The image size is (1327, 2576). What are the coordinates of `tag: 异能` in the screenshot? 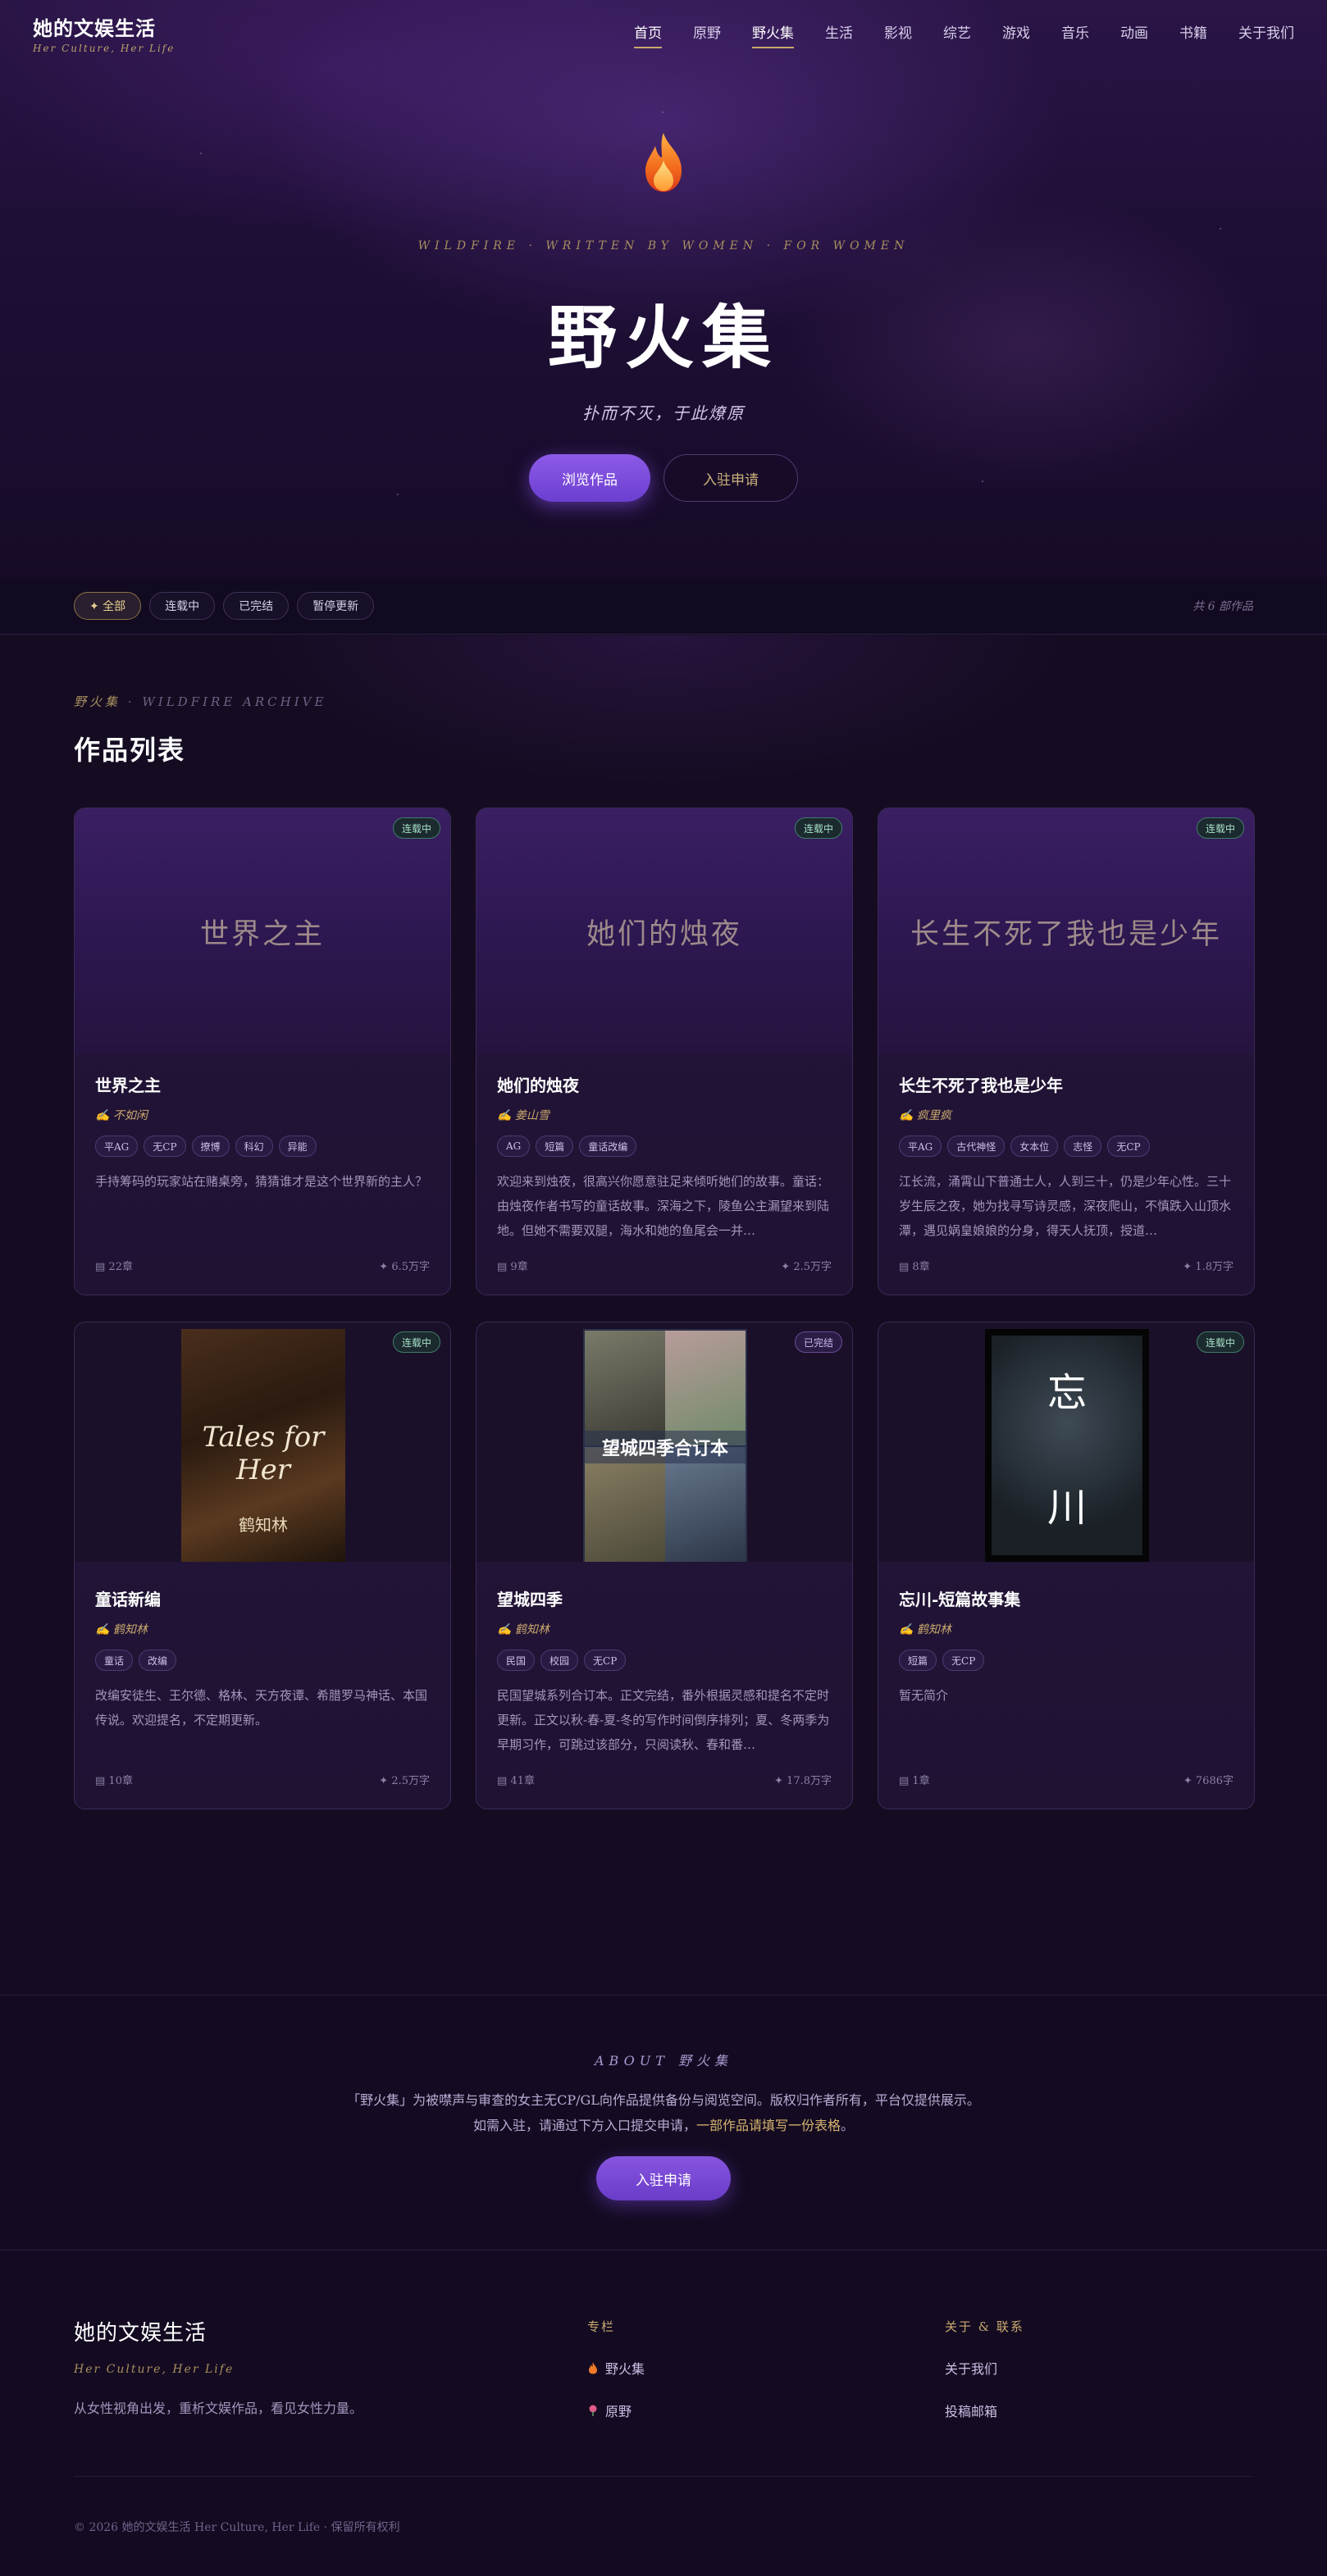 It's located at (297, 1146).